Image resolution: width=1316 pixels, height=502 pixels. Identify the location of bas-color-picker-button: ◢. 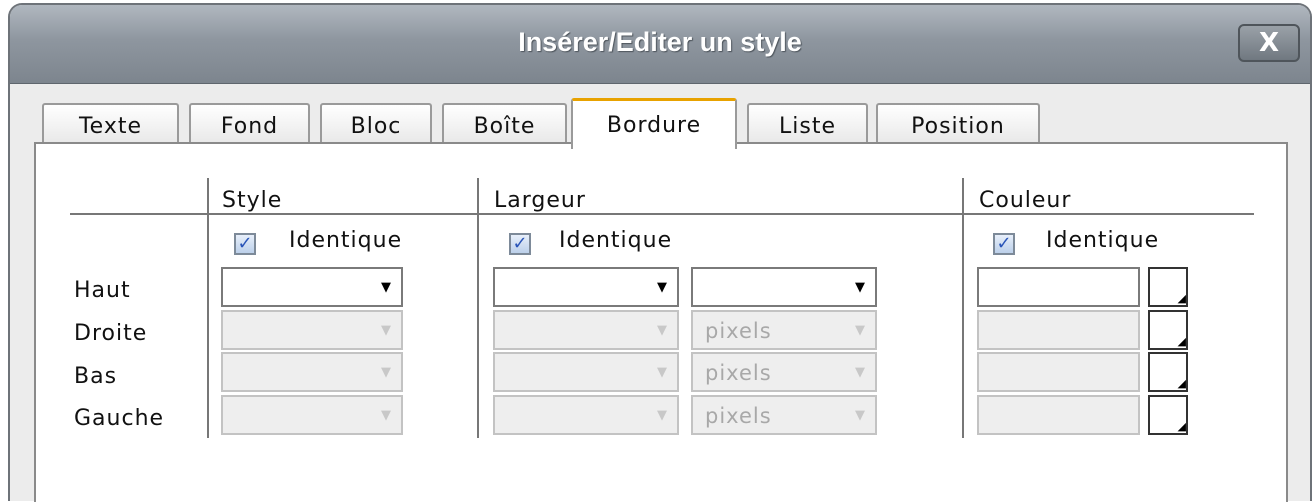
(1168, 372).